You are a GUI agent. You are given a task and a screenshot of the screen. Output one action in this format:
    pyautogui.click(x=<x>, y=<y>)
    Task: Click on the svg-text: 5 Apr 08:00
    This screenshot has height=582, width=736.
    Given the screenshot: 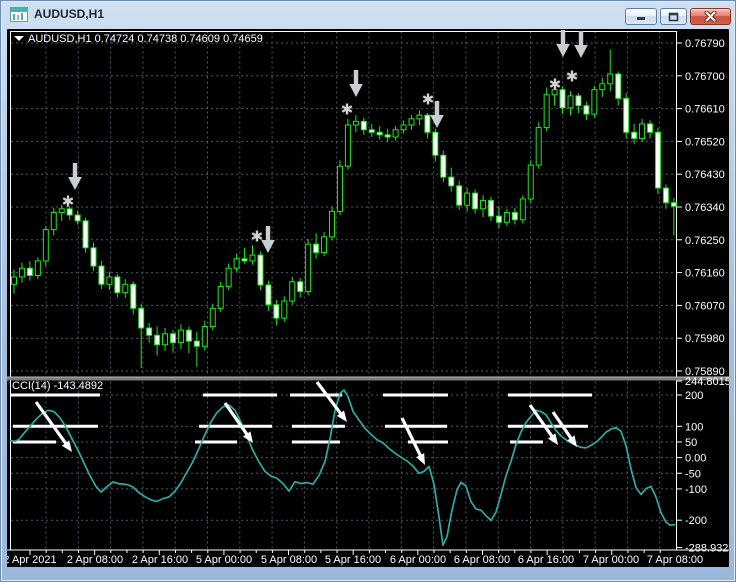 What is the action you would take?
    pyautogui.click(x=289, y=560)
    